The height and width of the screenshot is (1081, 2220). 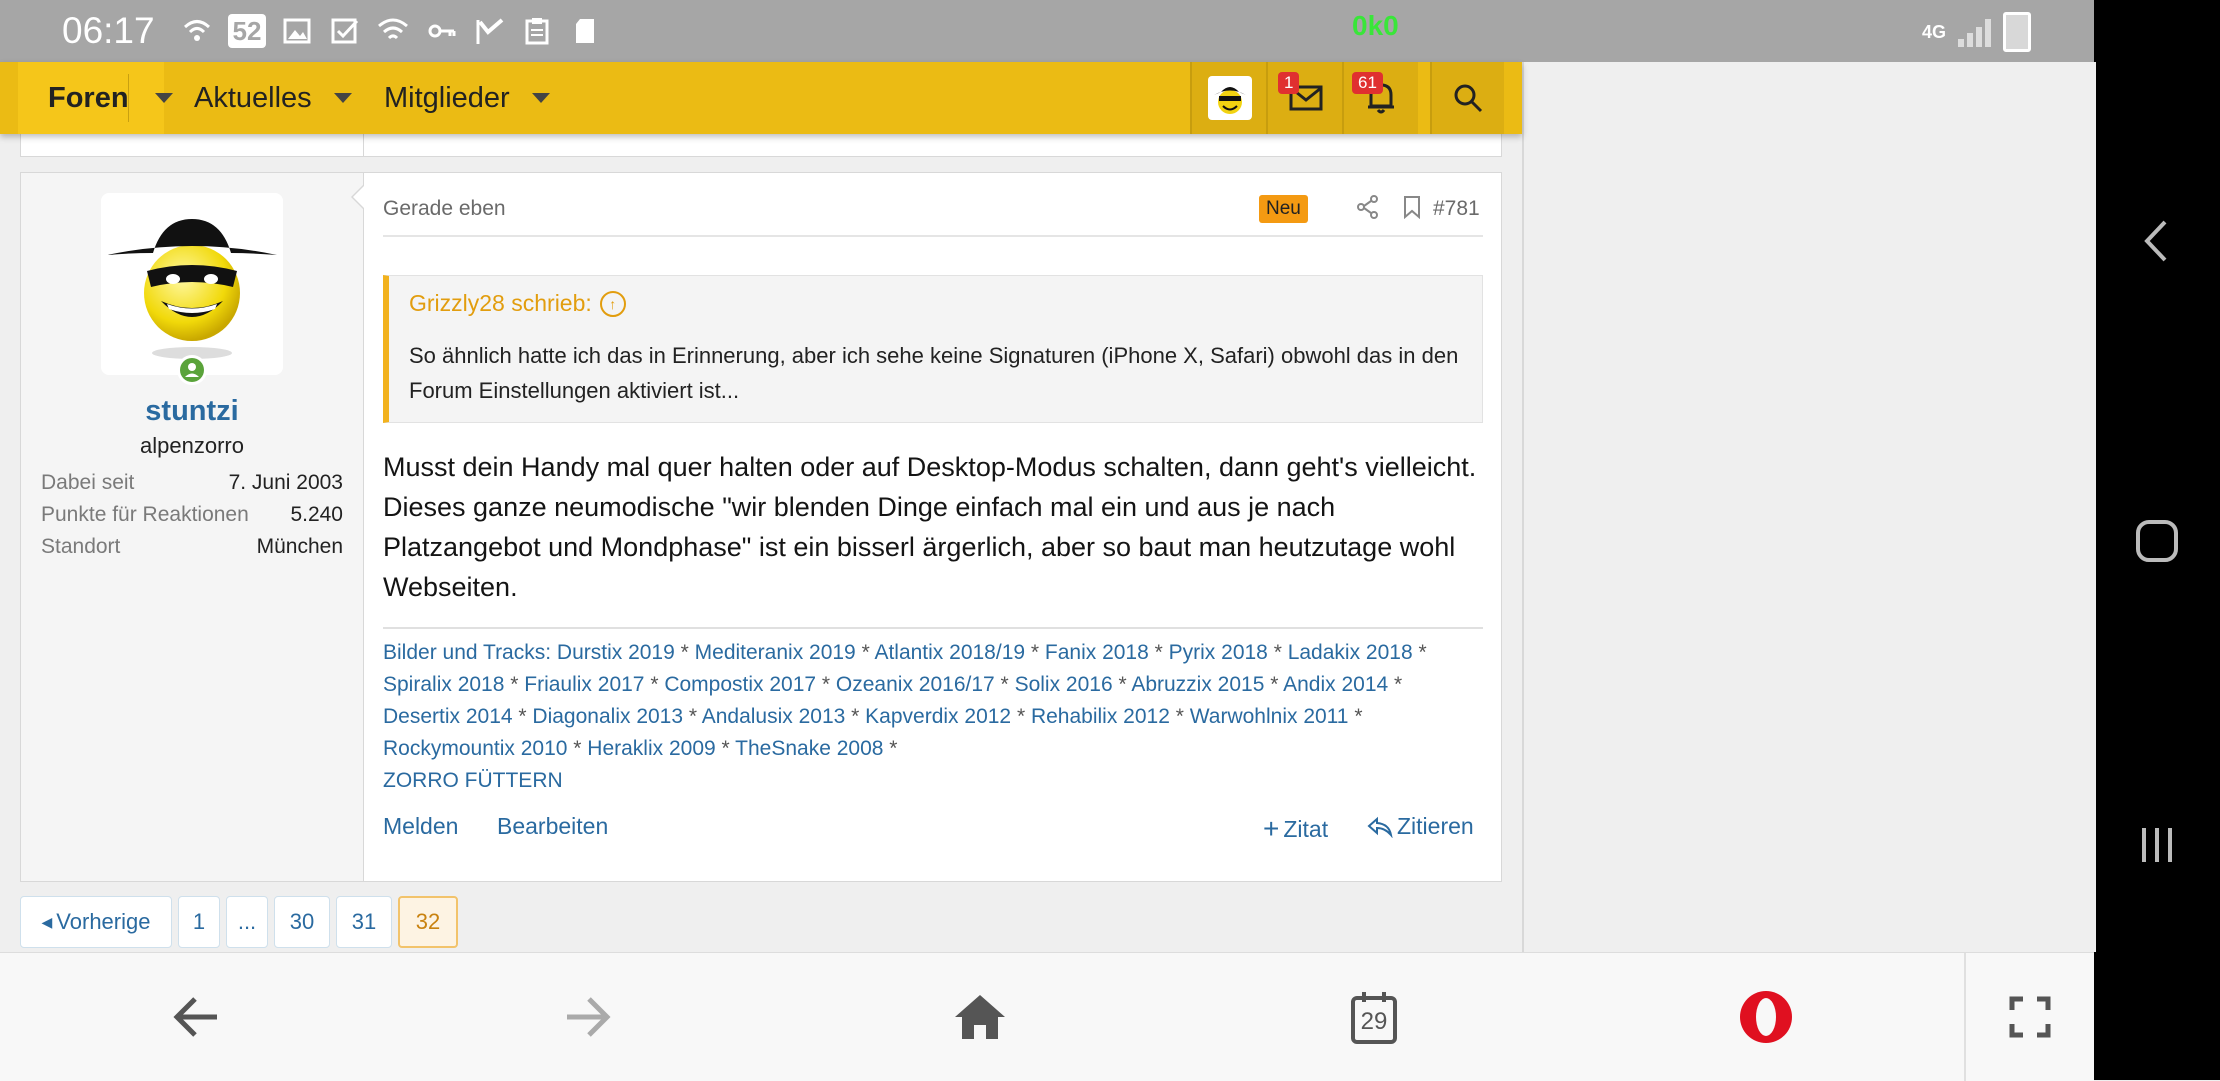 What do you see at coordinates (447, 97) in the screenshot?
I see `nav-tab-mitglieder-label: Mitglieder` at bounding box center [447, 97].